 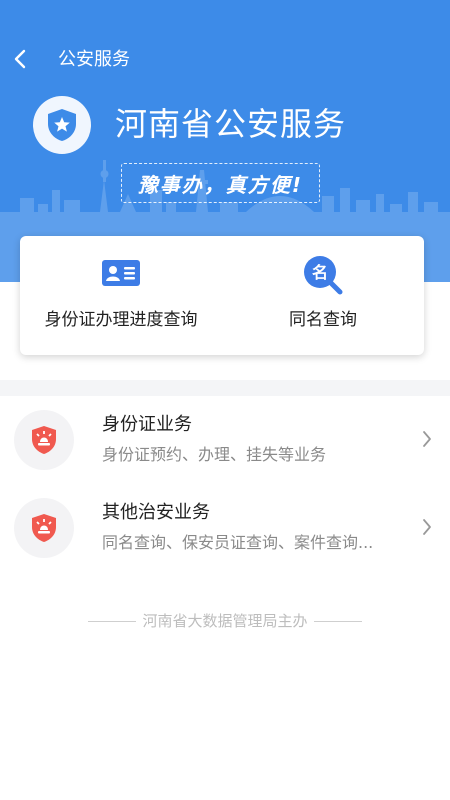 I want to click on svg-text: 名, so click(x=320, y=272).